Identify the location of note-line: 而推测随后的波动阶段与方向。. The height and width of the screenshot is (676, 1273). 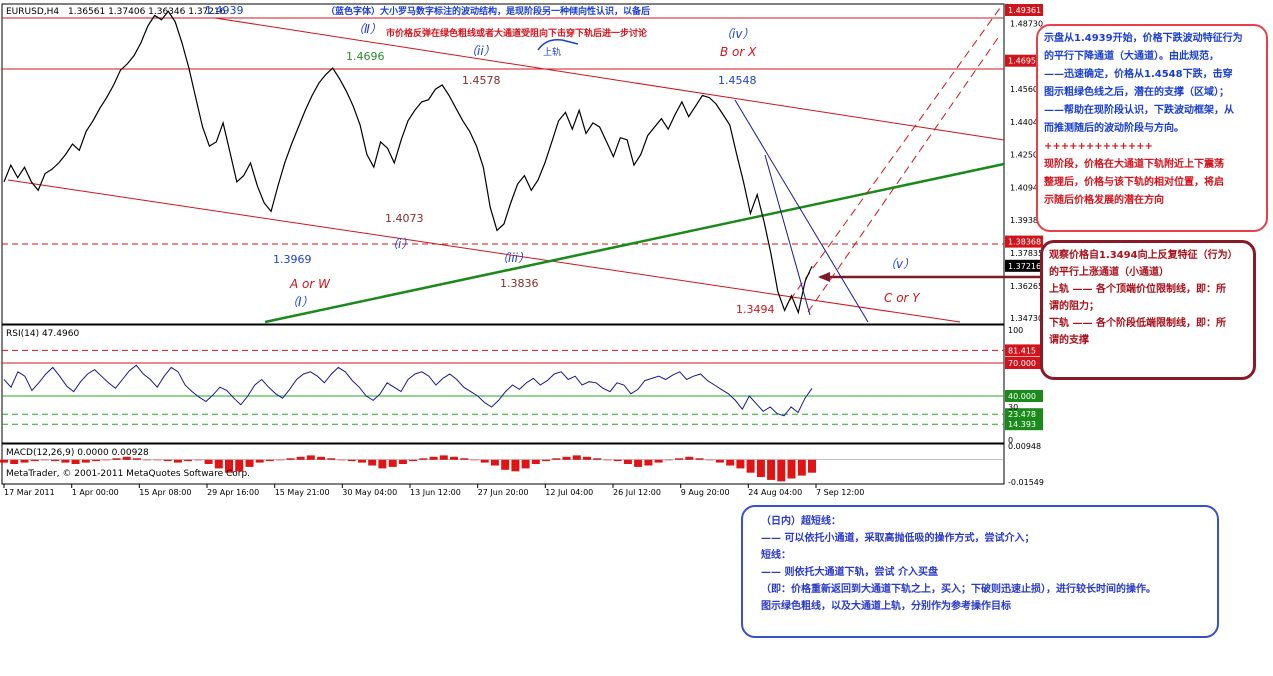
(1114, 128).